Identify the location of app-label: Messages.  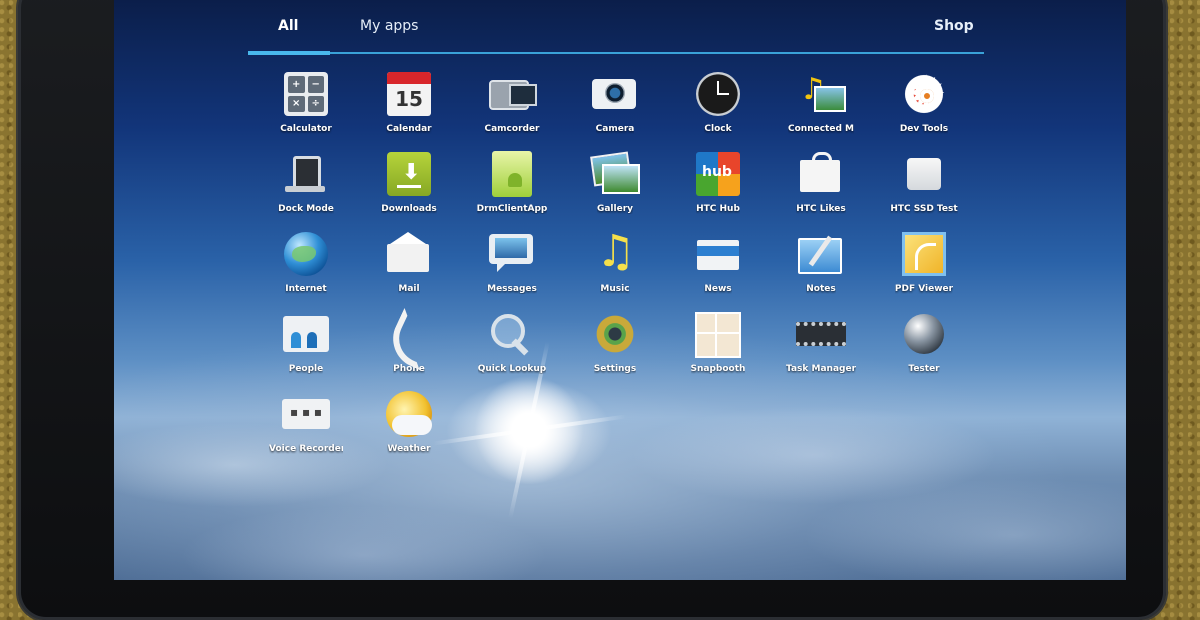
(512, 289).